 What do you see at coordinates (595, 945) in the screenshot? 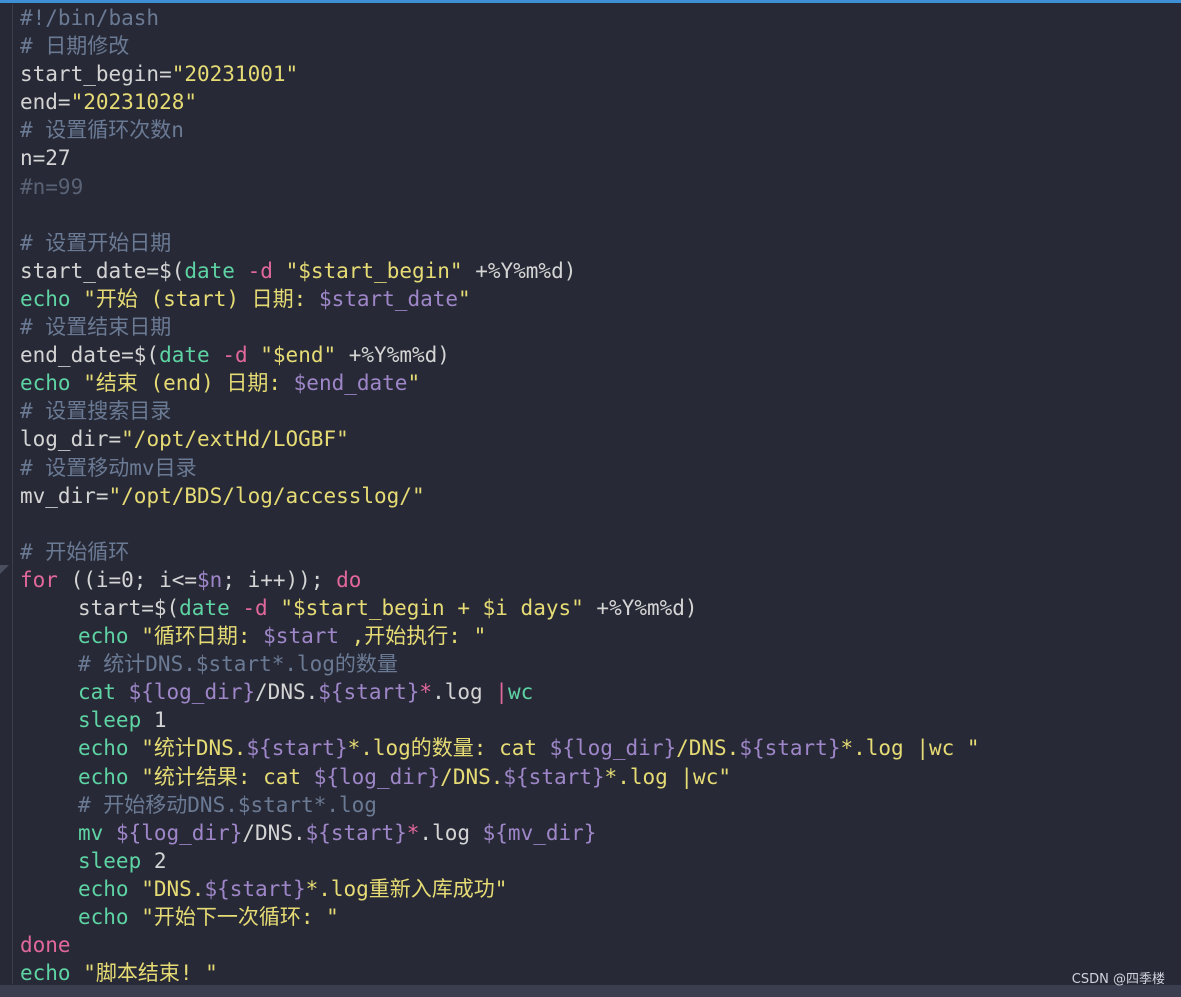
I see `code-line: done` at bounding box center [595, 945].